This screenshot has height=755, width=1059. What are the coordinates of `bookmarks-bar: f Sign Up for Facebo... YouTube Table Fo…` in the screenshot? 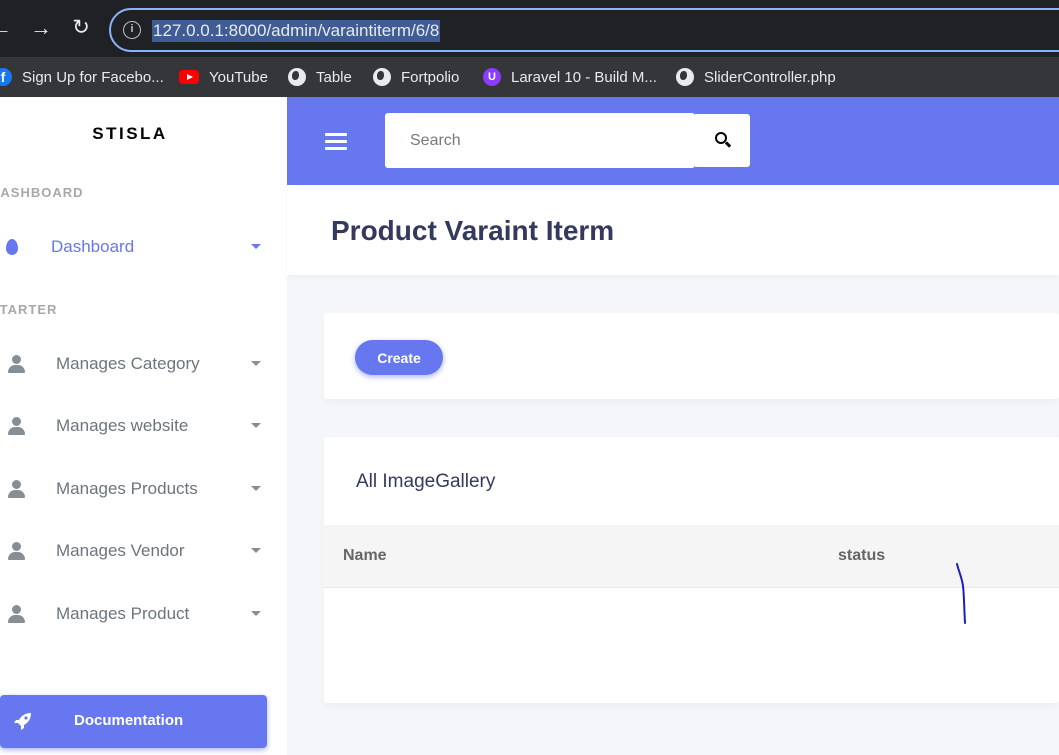 It's located at (529, 77).